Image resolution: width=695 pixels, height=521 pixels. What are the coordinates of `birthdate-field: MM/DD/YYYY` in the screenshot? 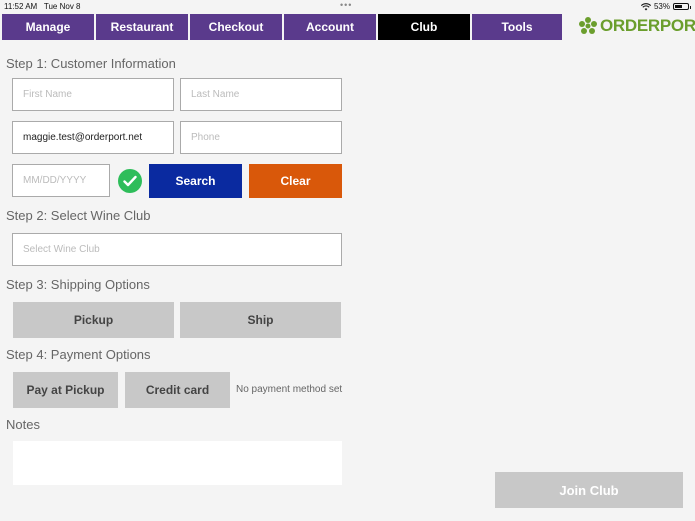 It's located at (61, 180).